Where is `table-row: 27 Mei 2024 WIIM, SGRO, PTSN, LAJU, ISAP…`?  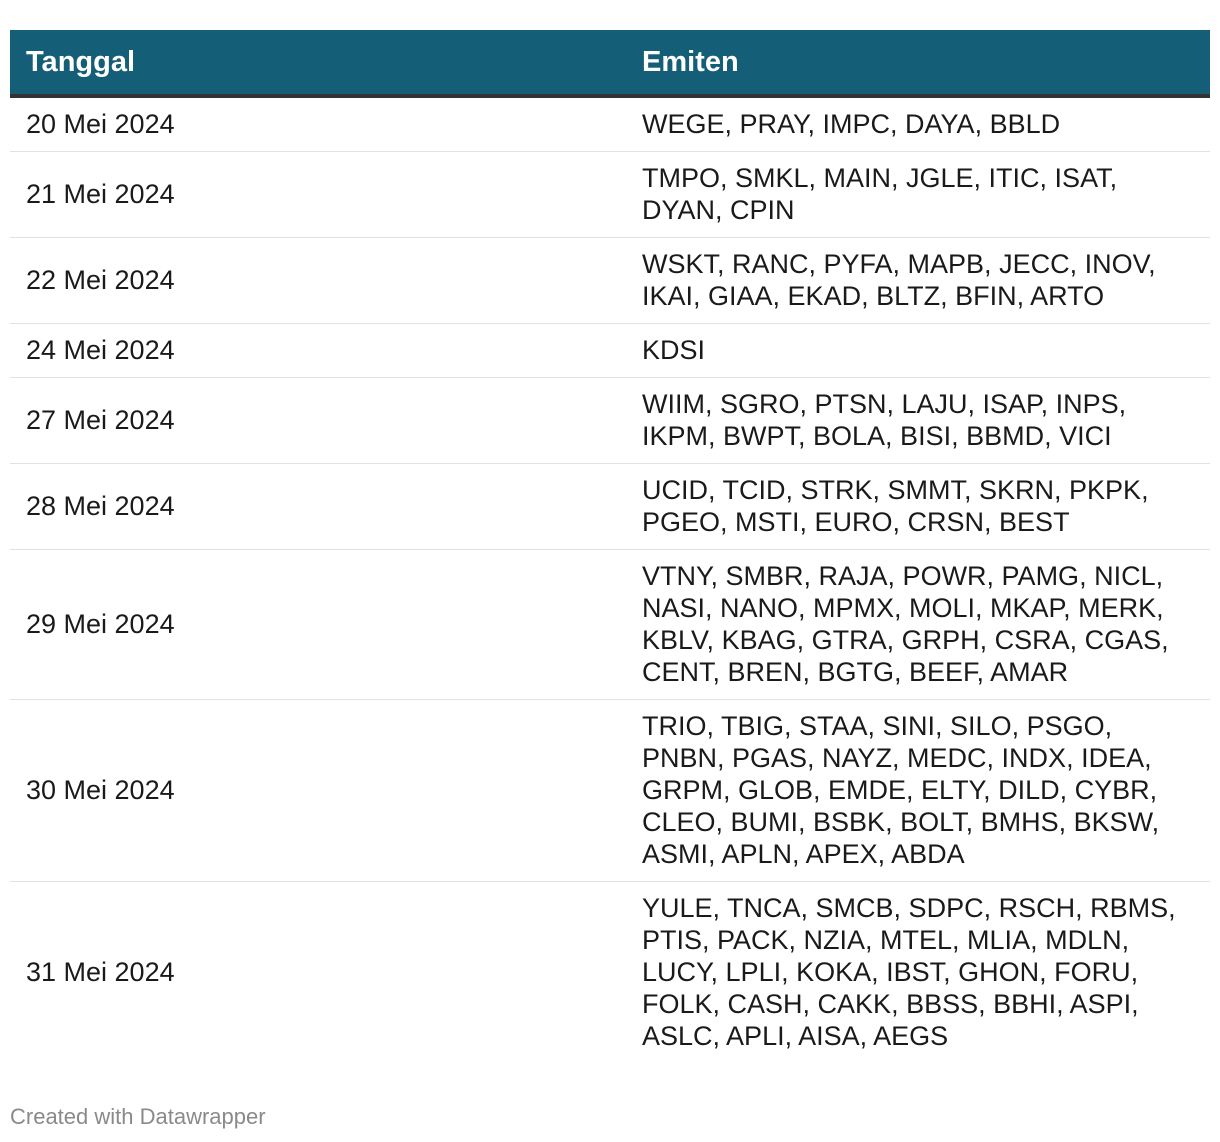 table-row: 27 Mei 2024 WIIM, SGRO, PTSN, LAJU, ISAP… is located at coordinates (610, 420).